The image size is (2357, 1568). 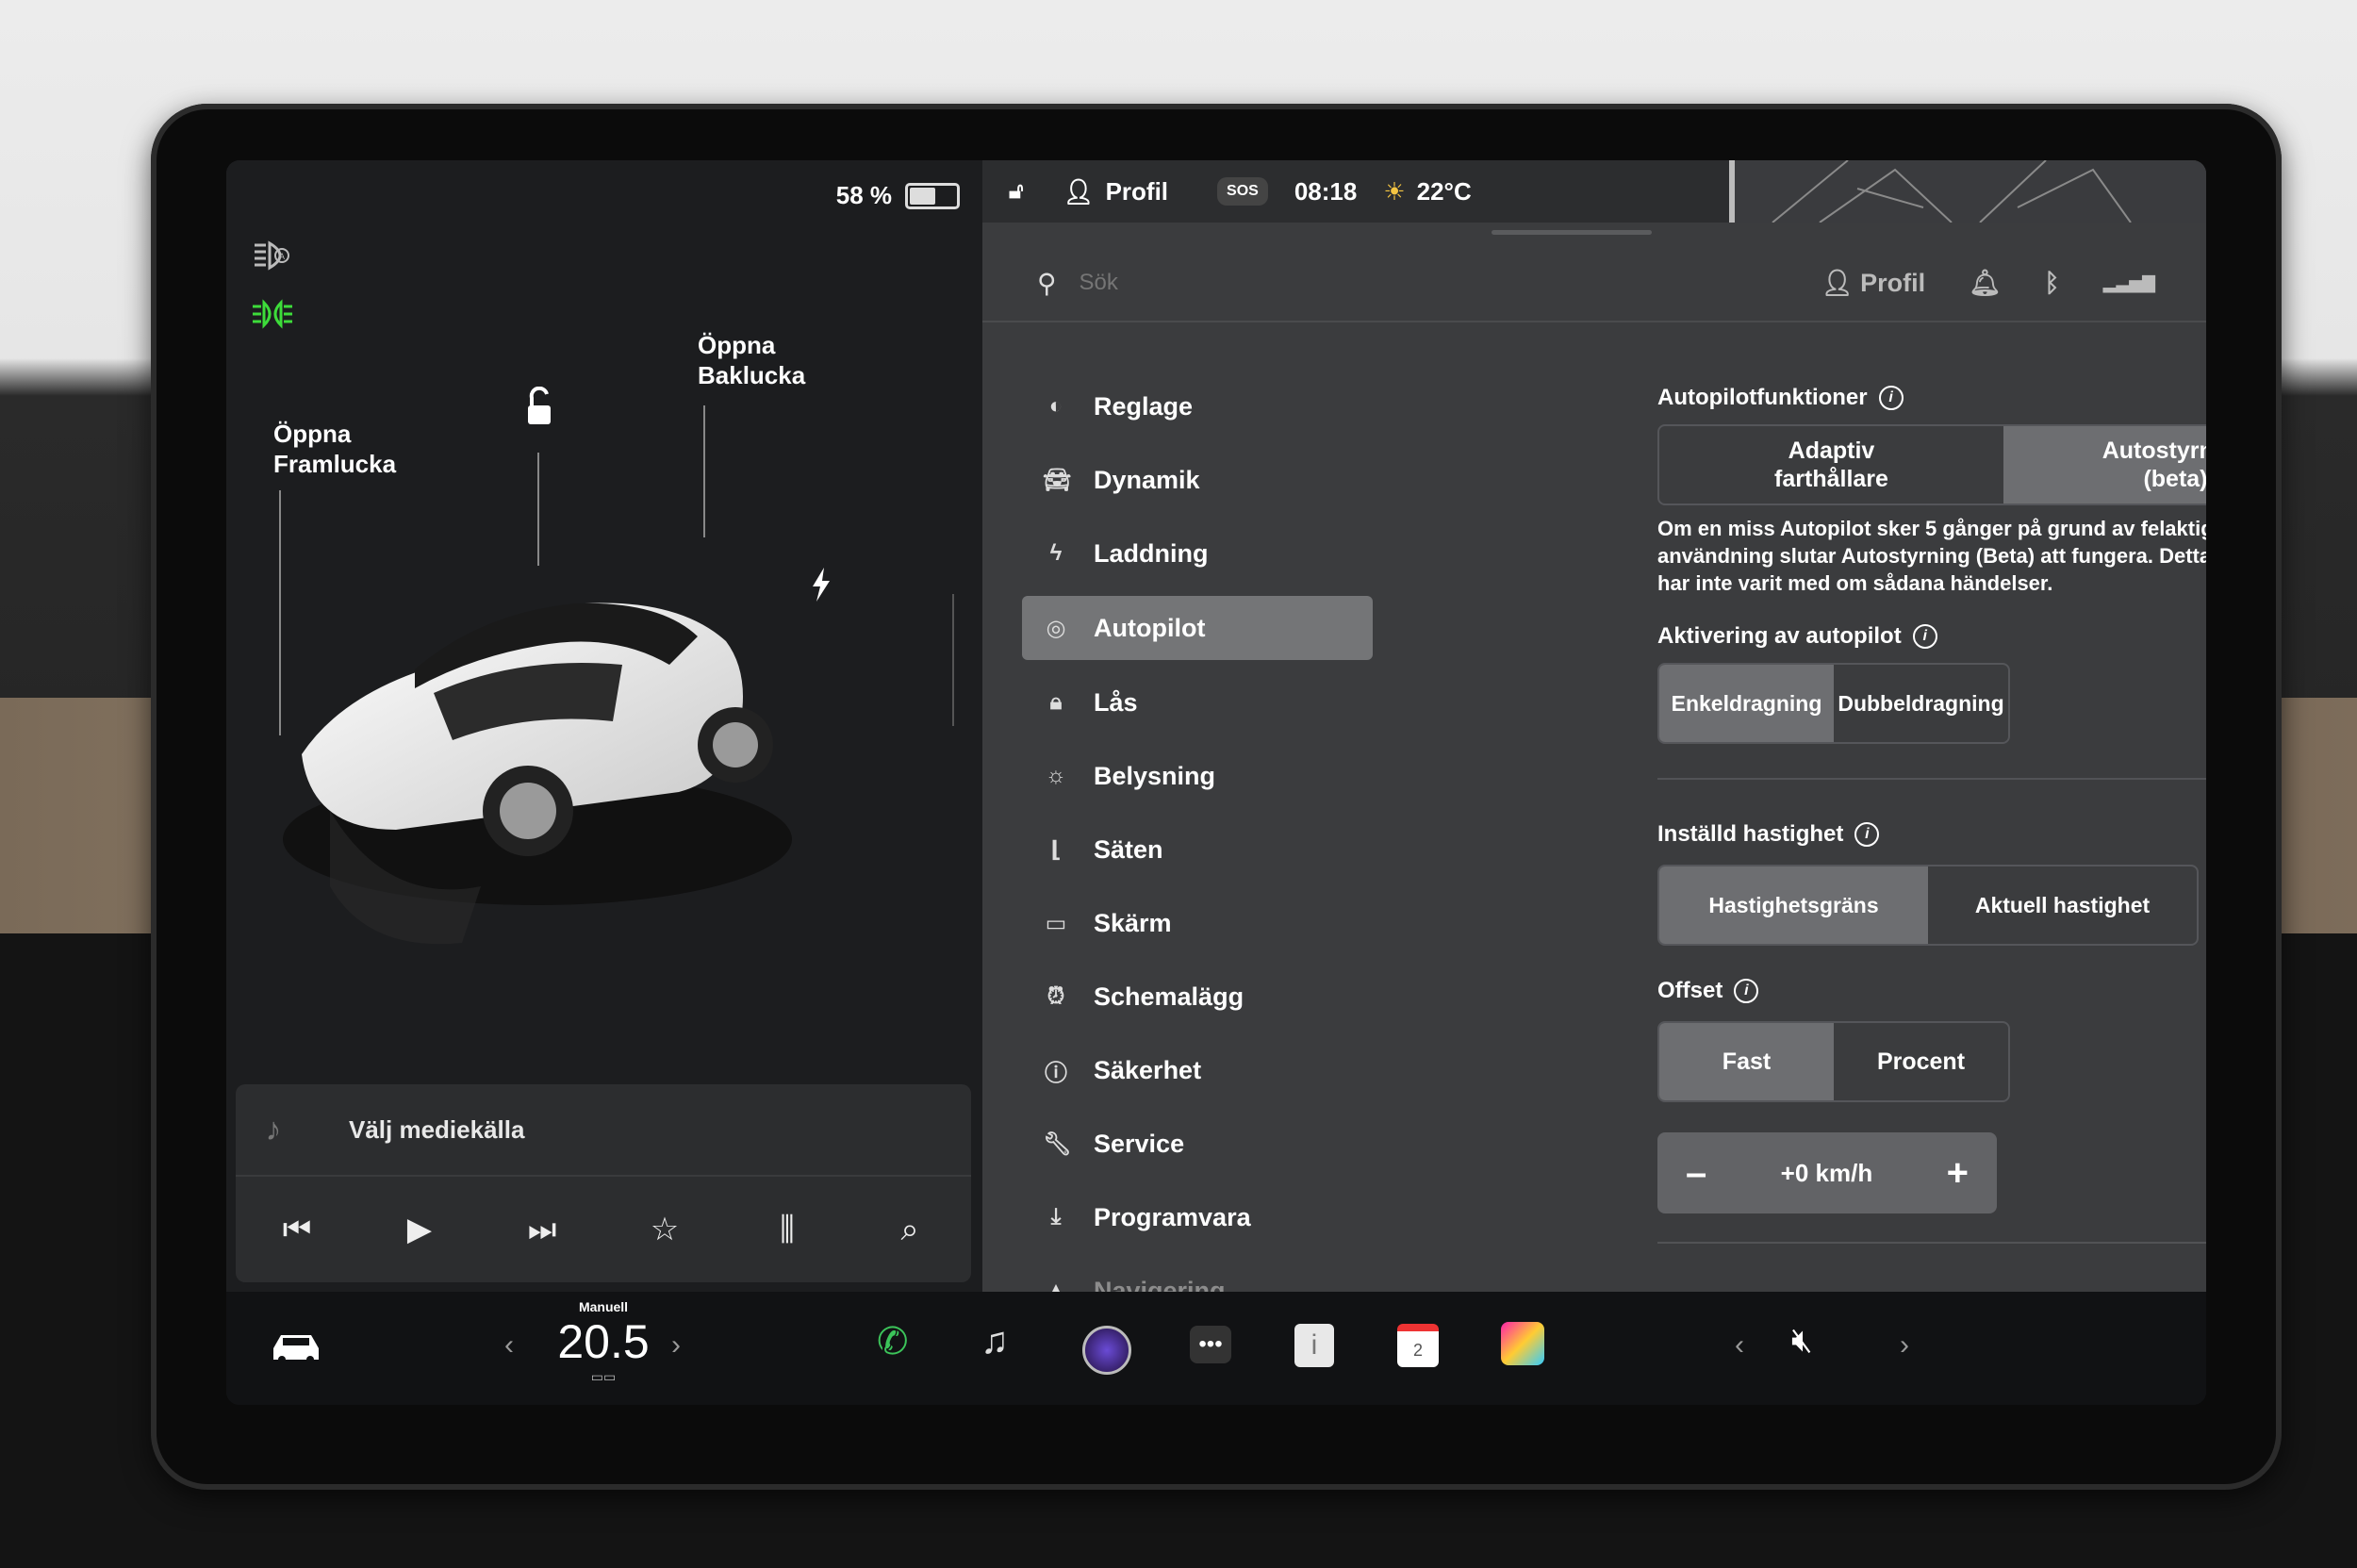 What do you see at coordinates (1056, 1217) in the screenshot?
I see `download-icon: ⤓` at bounding box center [1056, 1217].